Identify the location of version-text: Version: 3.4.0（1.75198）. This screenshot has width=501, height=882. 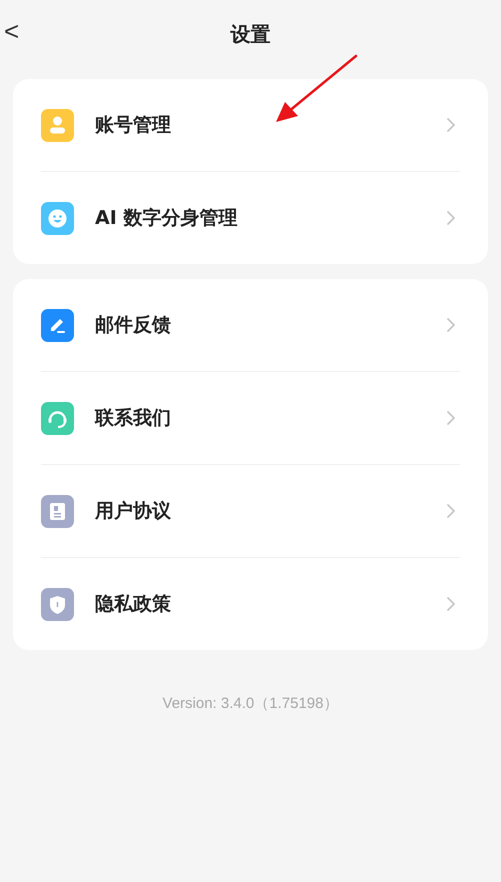
(251, 703).